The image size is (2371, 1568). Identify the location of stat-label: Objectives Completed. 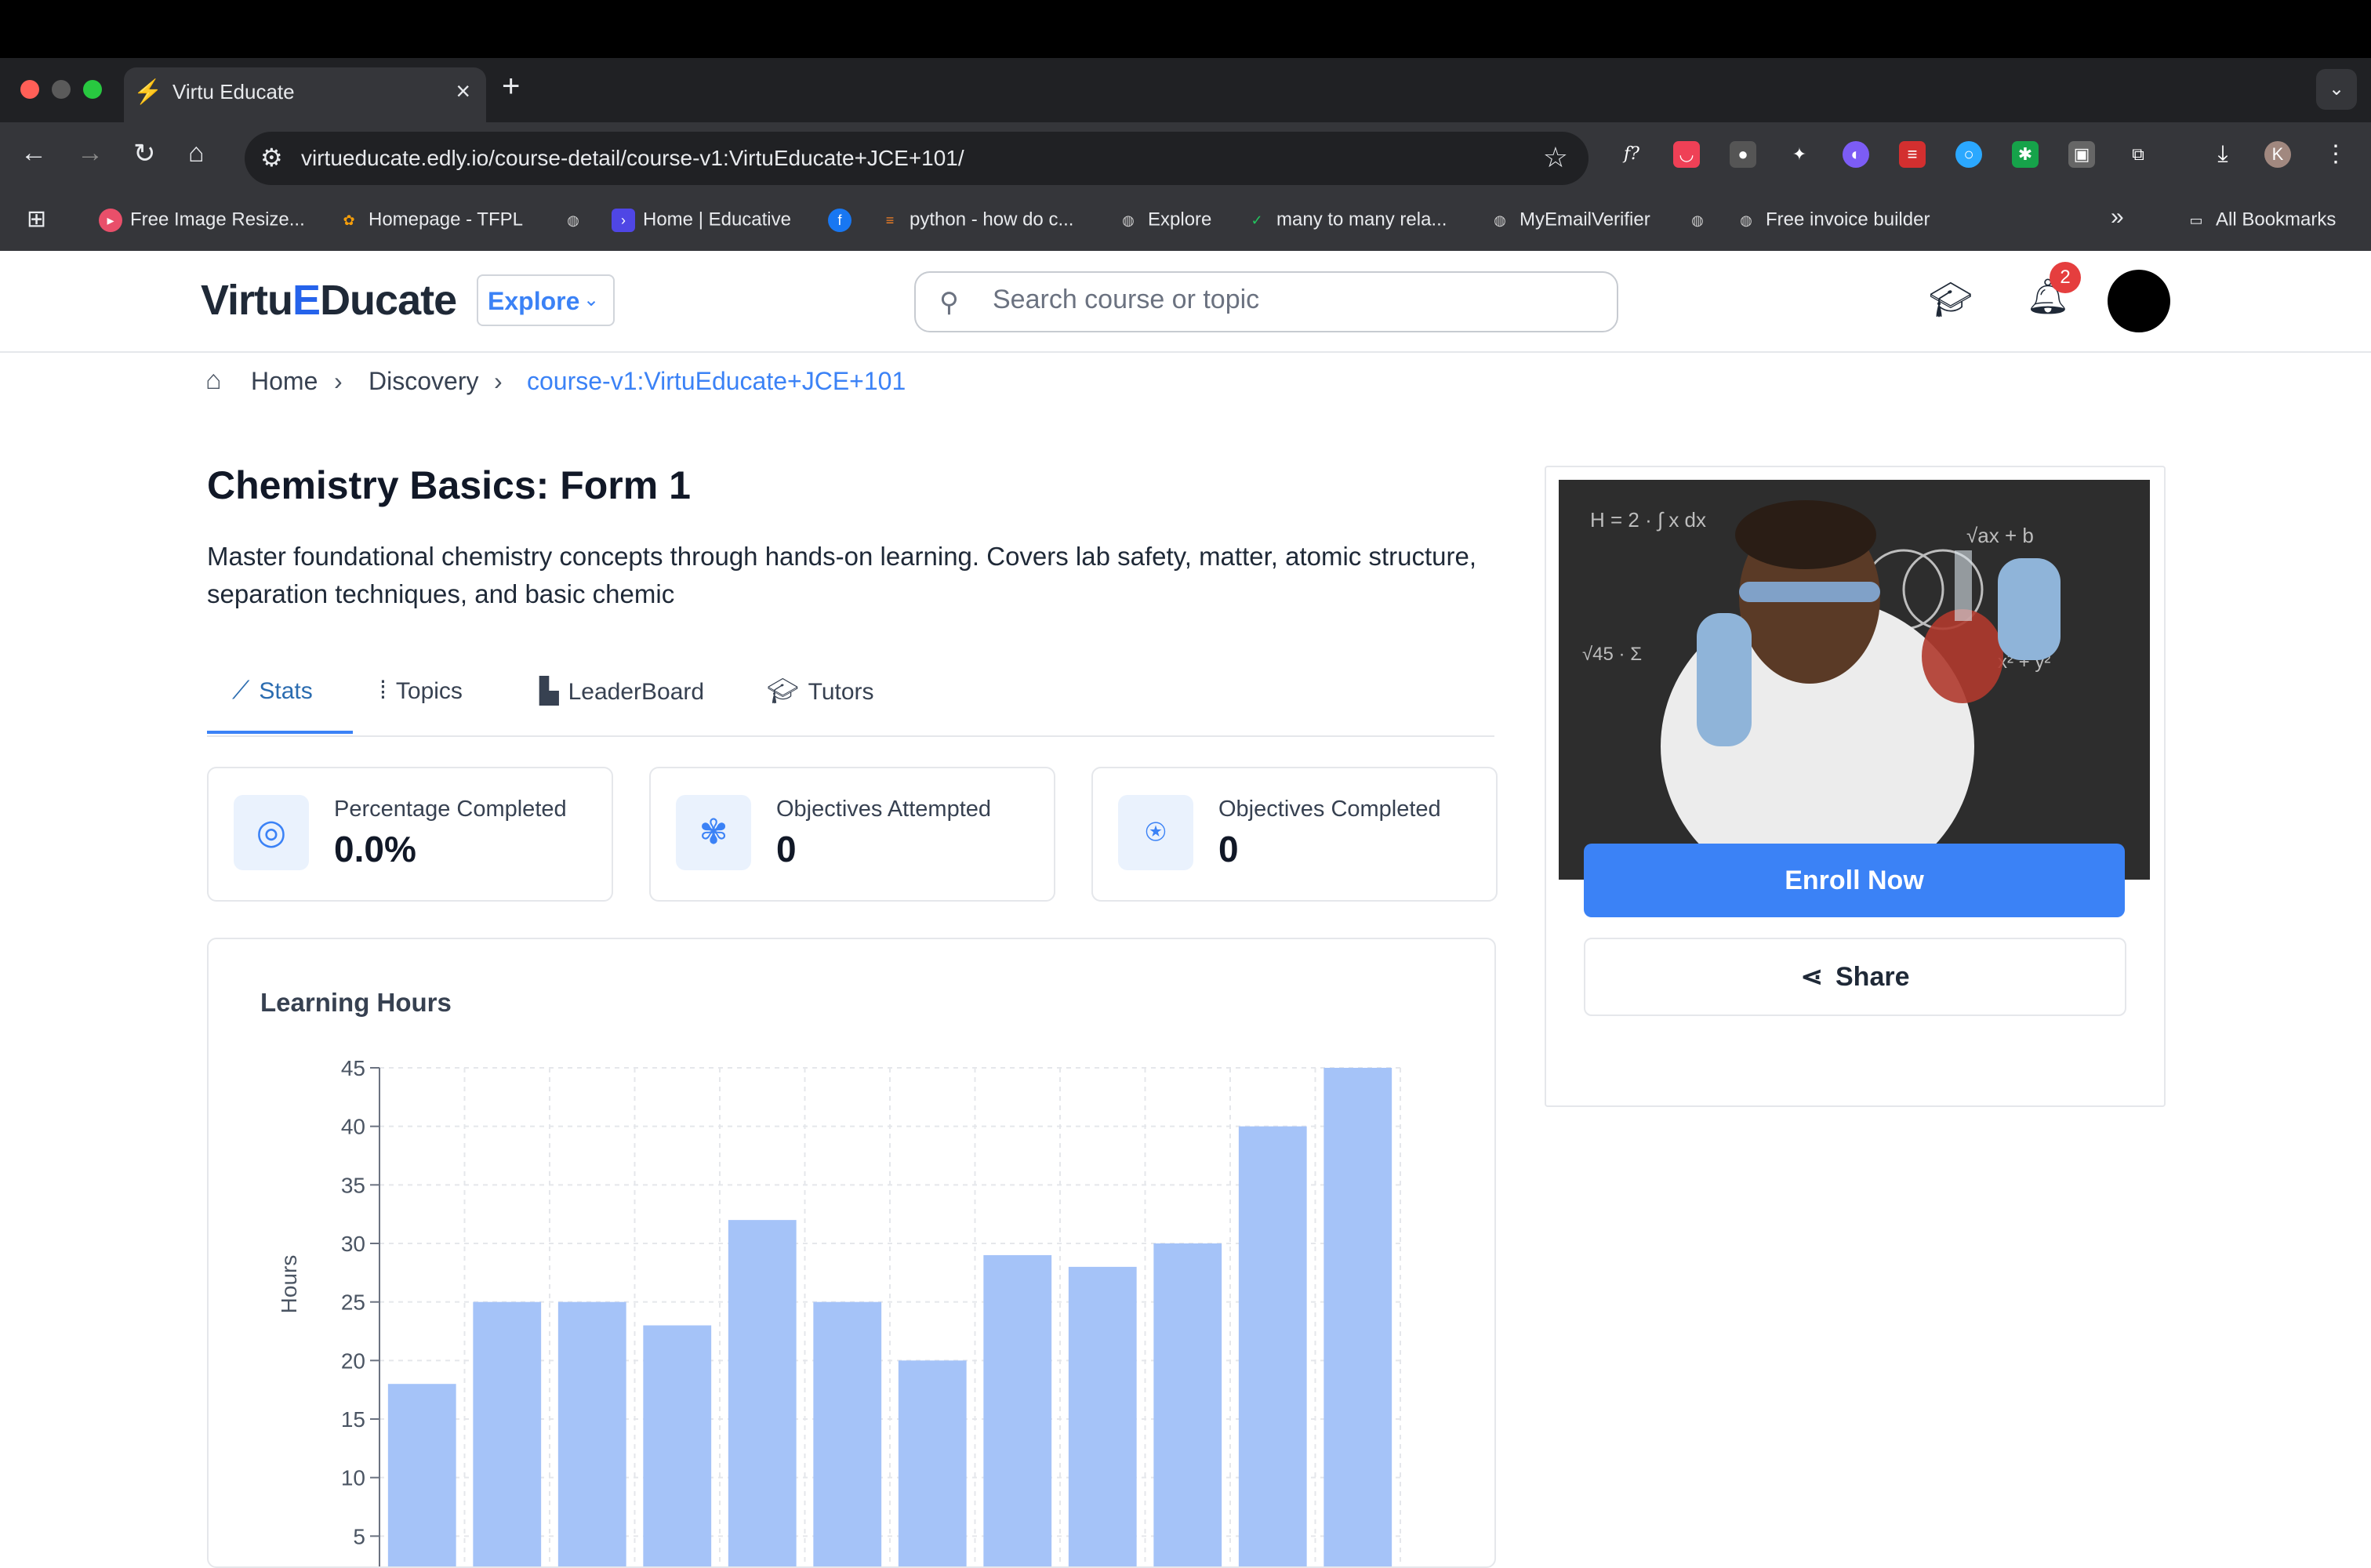
(1329, 810).